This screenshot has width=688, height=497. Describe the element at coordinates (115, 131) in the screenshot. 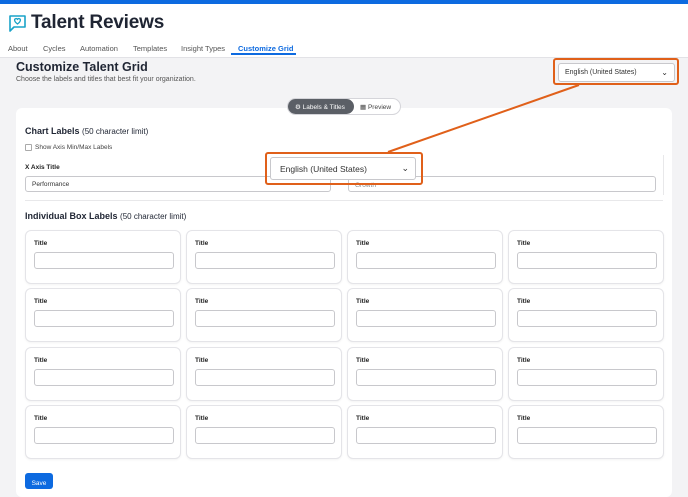

I see `chart-labels-note: (50 character limit)` at that location.